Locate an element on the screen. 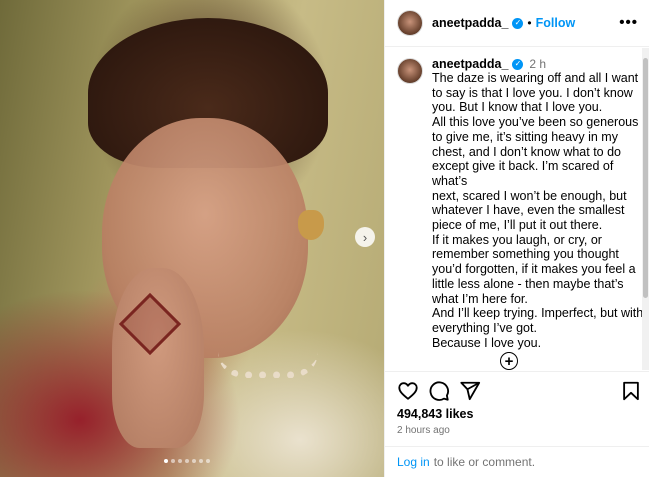 The height and width of the screenshot is (477, 649). photo-necklace is located at coordinates (268, 365).